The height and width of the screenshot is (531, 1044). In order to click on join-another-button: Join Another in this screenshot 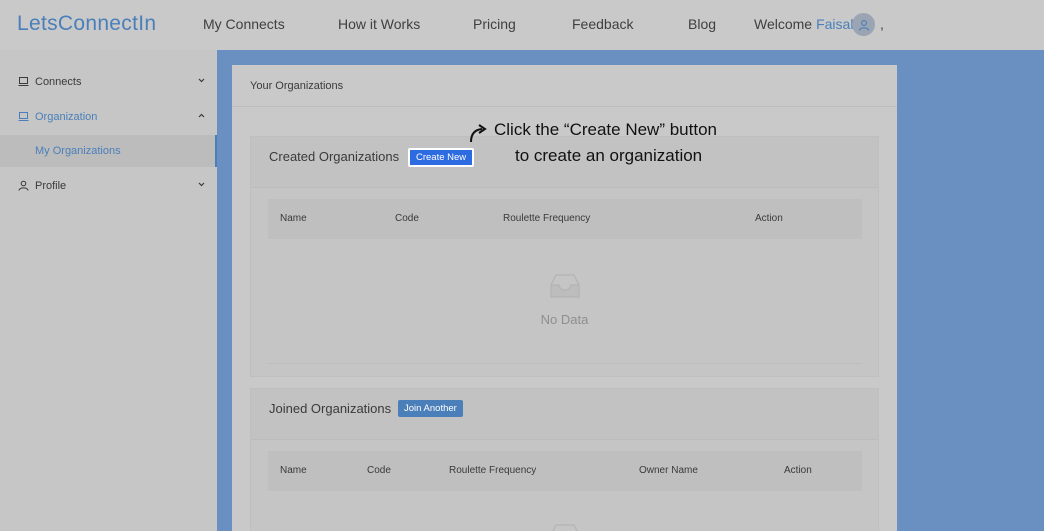, I will do `click(430, 408)`.